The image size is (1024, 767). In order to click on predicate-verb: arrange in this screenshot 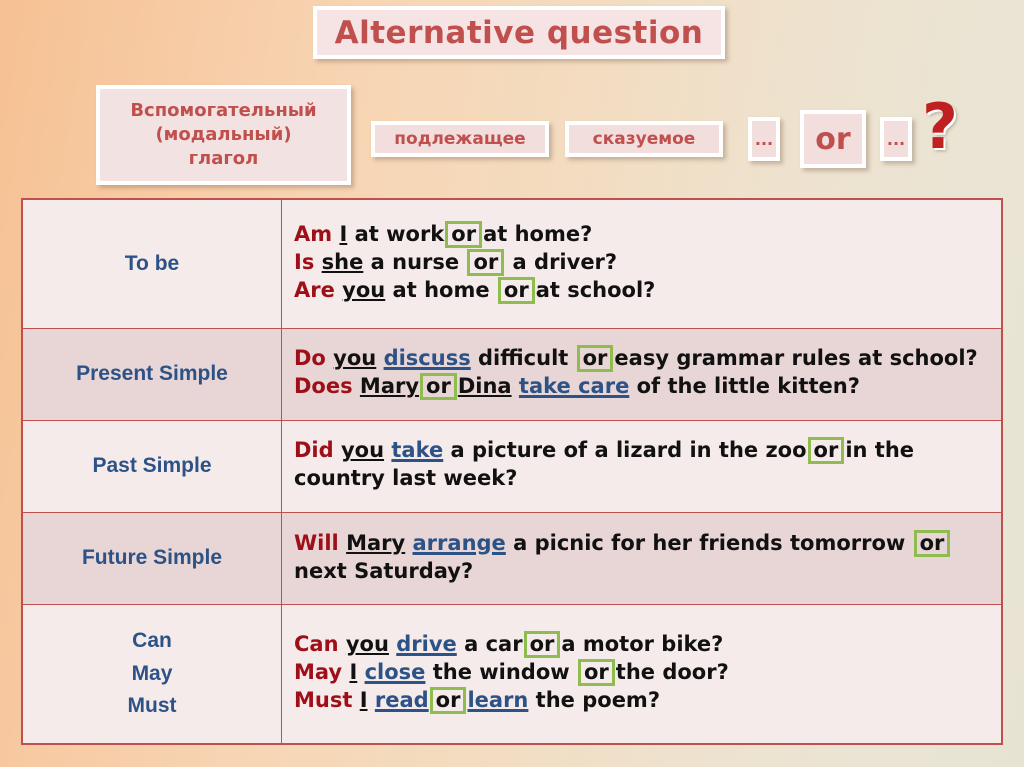, I will do `click(459, 542)`.